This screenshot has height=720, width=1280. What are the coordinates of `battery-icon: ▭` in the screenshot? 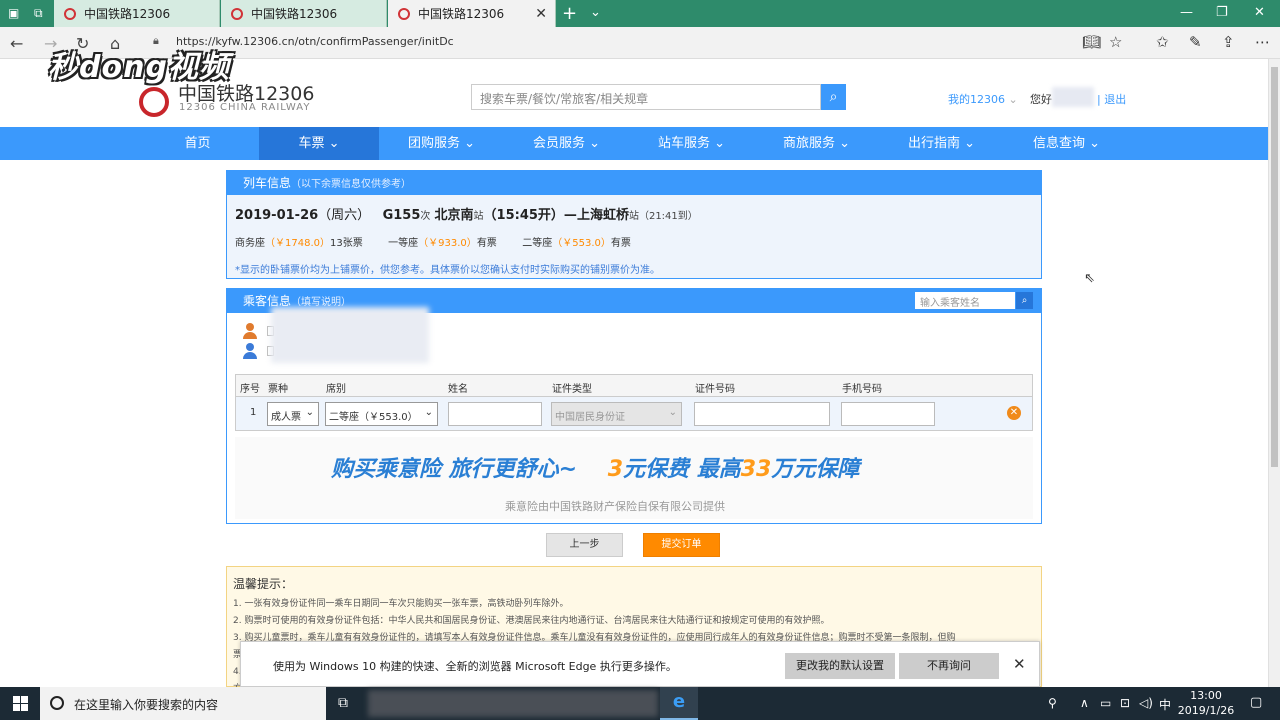 It's located at (1105, 703).